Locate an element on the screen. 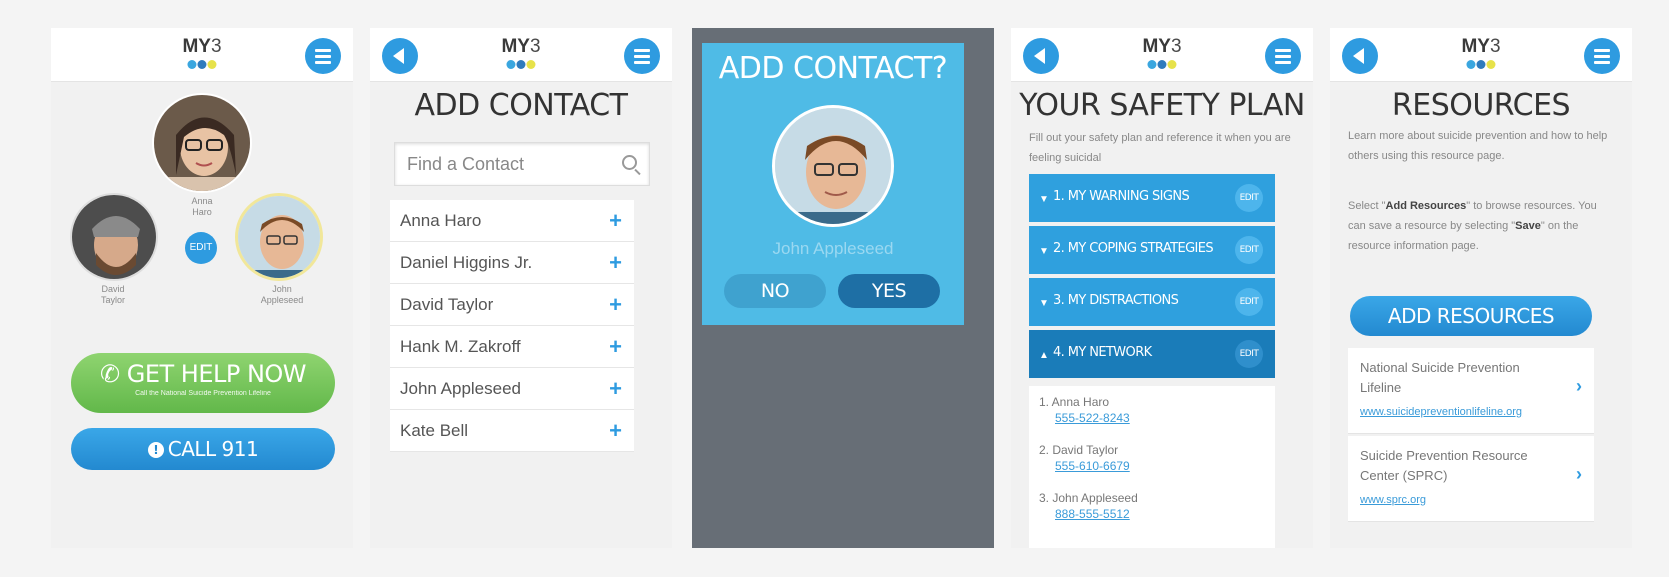 The width and height of the screenshot is (1669, 577). contact-name: John Appleseed is located at coordinates (833, 248).